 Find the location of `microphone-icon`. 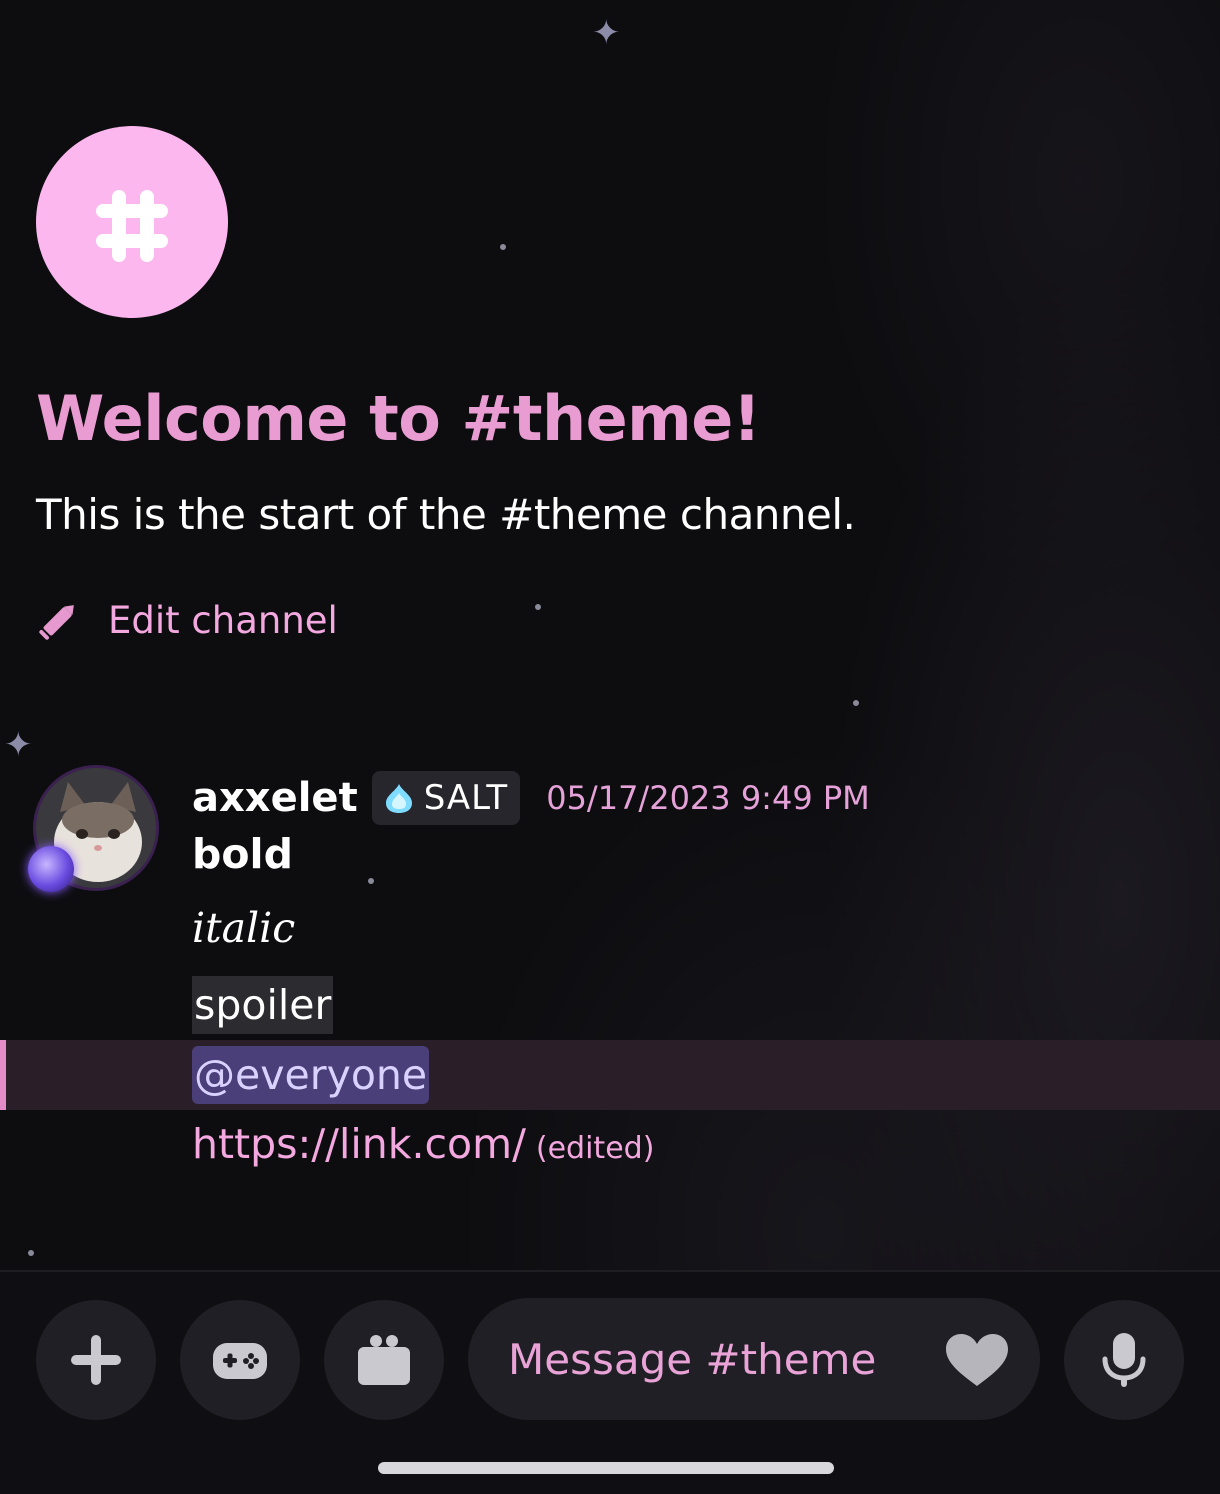

microphone-icon is located at coordinates (1124, 1360).